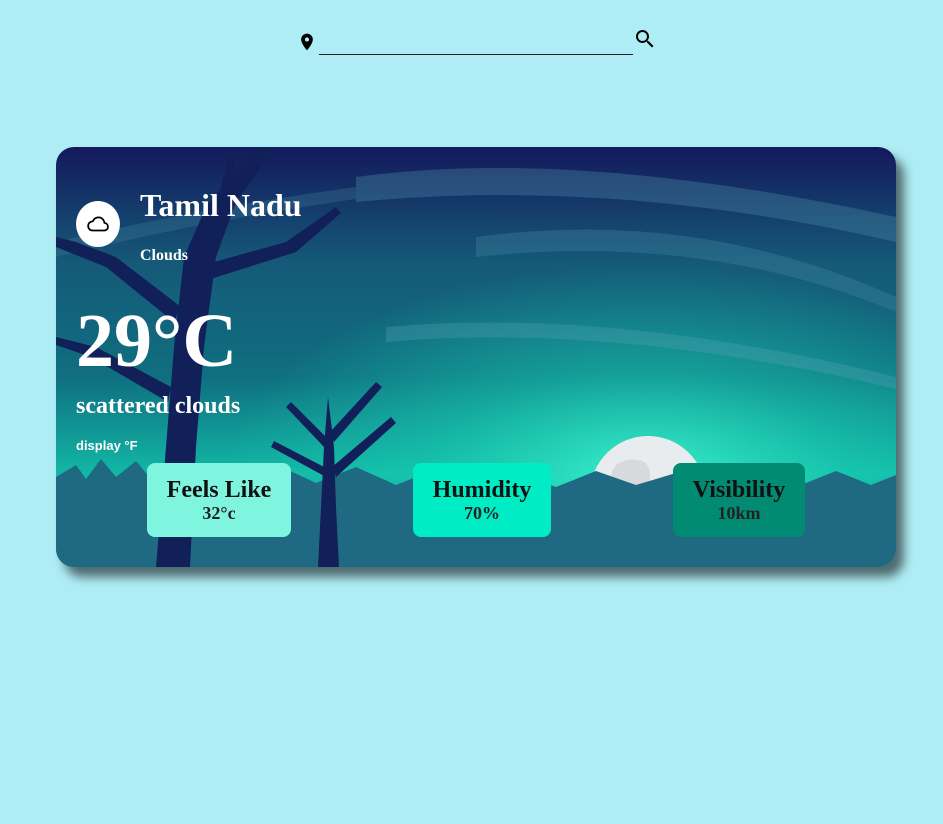 This screenshot has width=943, height=824. Describe the element at coordinates (219, 490) in the screenshot. I see `feels-like-label: Feels Like` at that location.